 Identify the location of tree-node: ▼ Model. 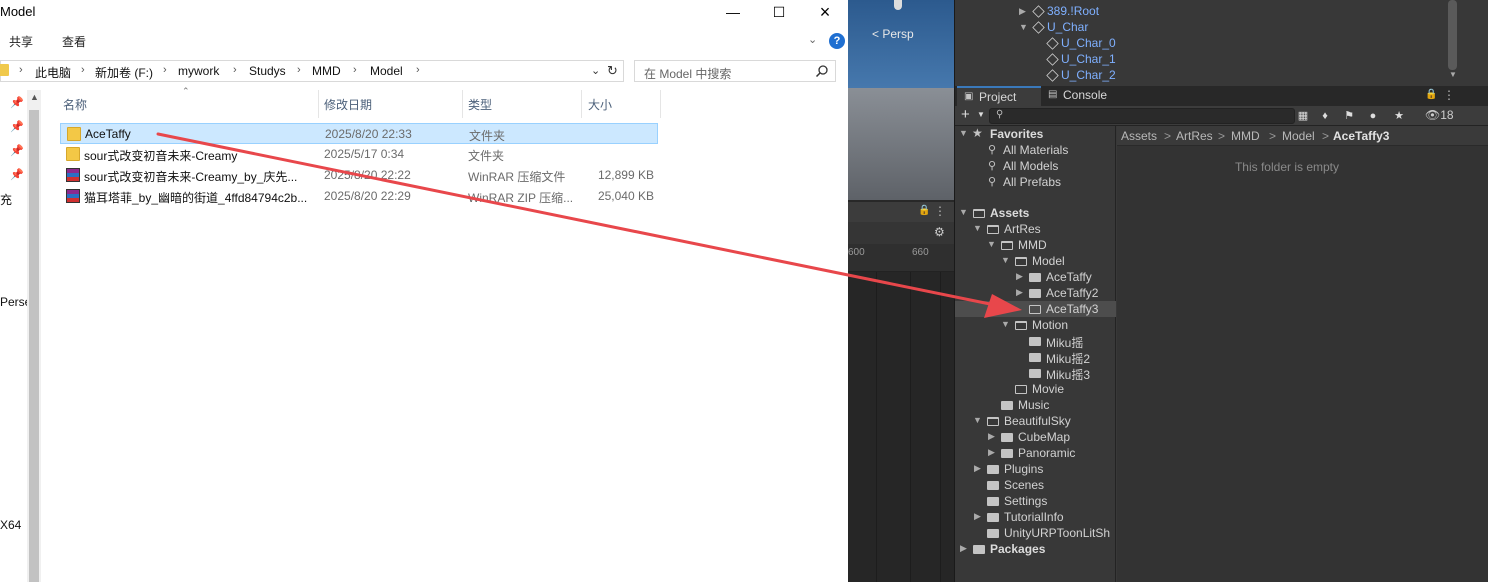
(1035, 261).